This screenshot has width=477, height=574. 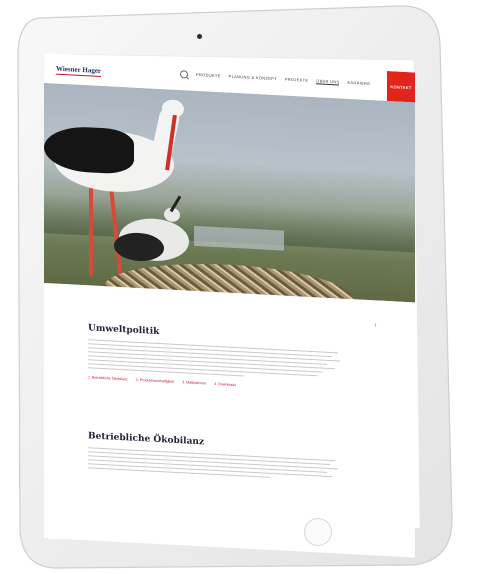 What do you see at coordinates (108, 378) in the screenshot?
I see `link-oekobilanz: 1. Betriebliche Ökobilanz` at bounding box center [108, 378].